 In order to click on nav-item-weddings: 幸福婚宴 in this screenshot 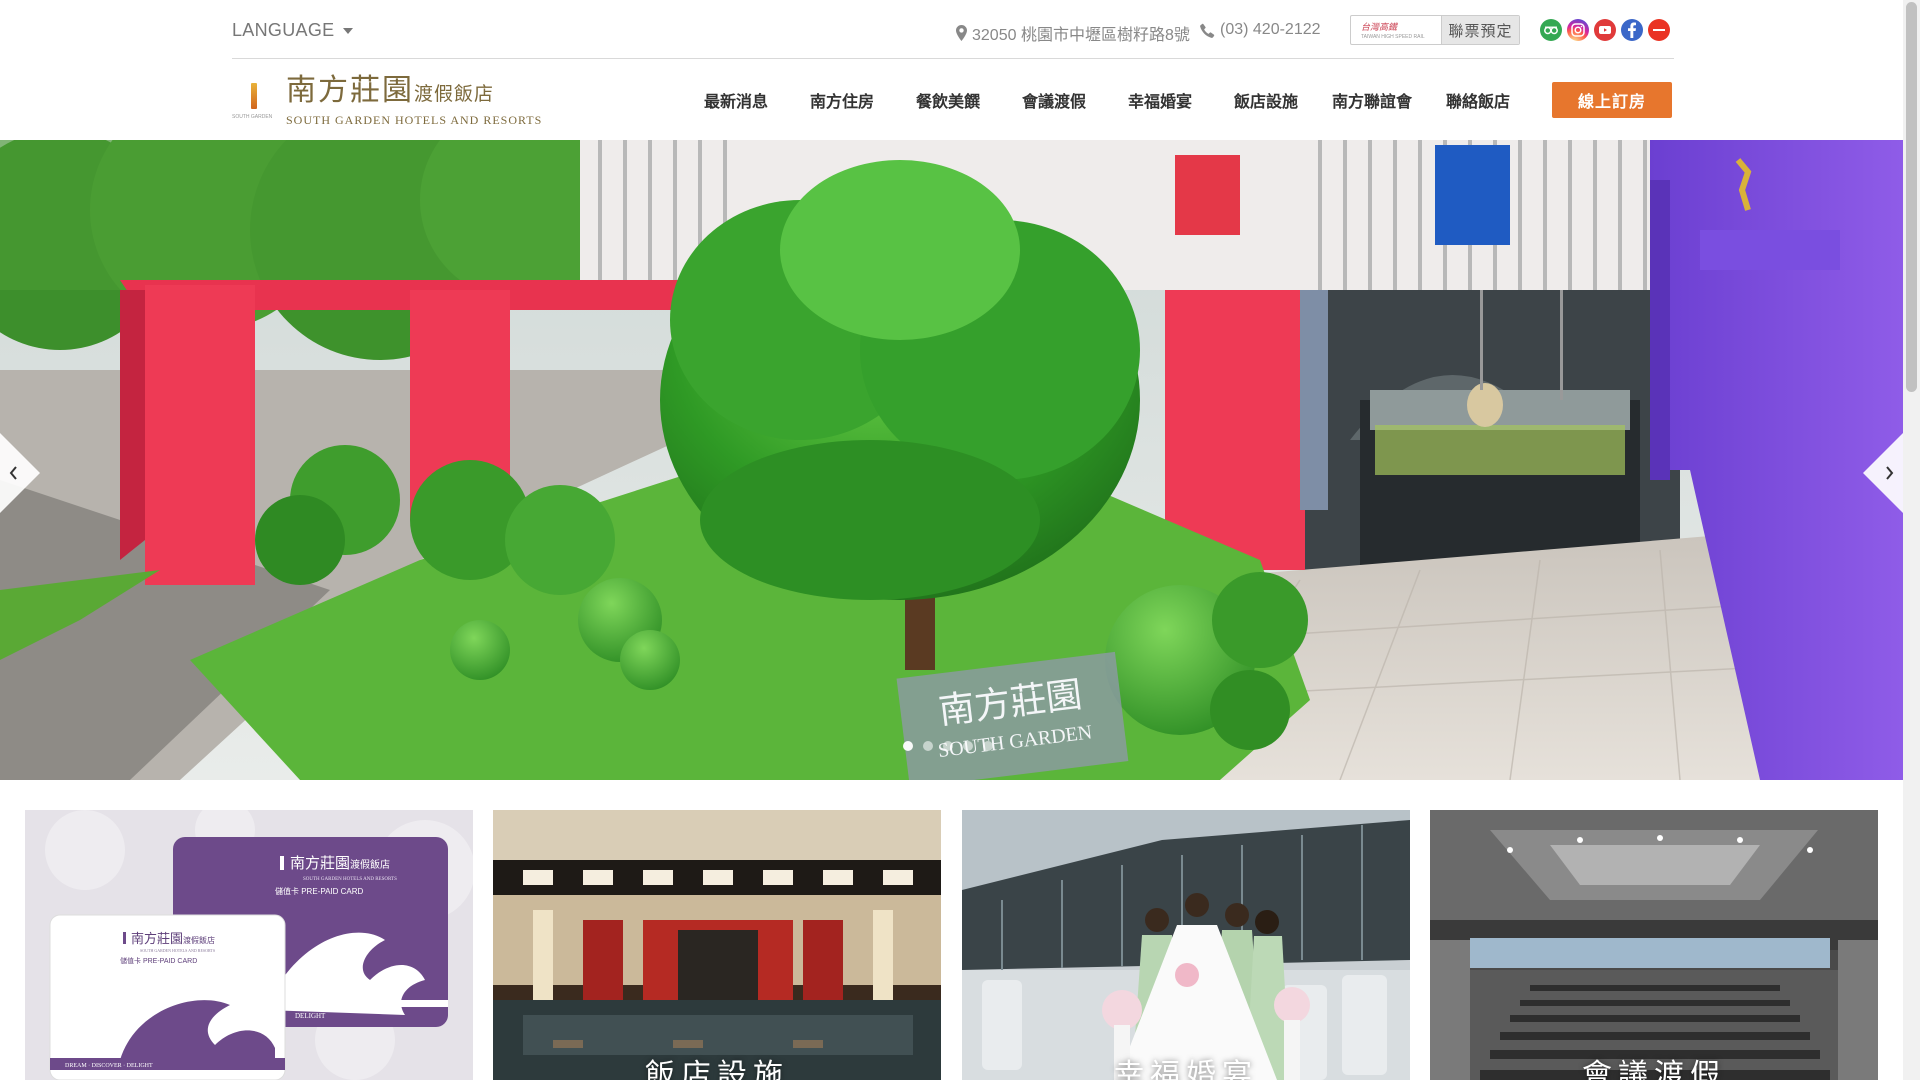, I will do `click(1160, 100)`.